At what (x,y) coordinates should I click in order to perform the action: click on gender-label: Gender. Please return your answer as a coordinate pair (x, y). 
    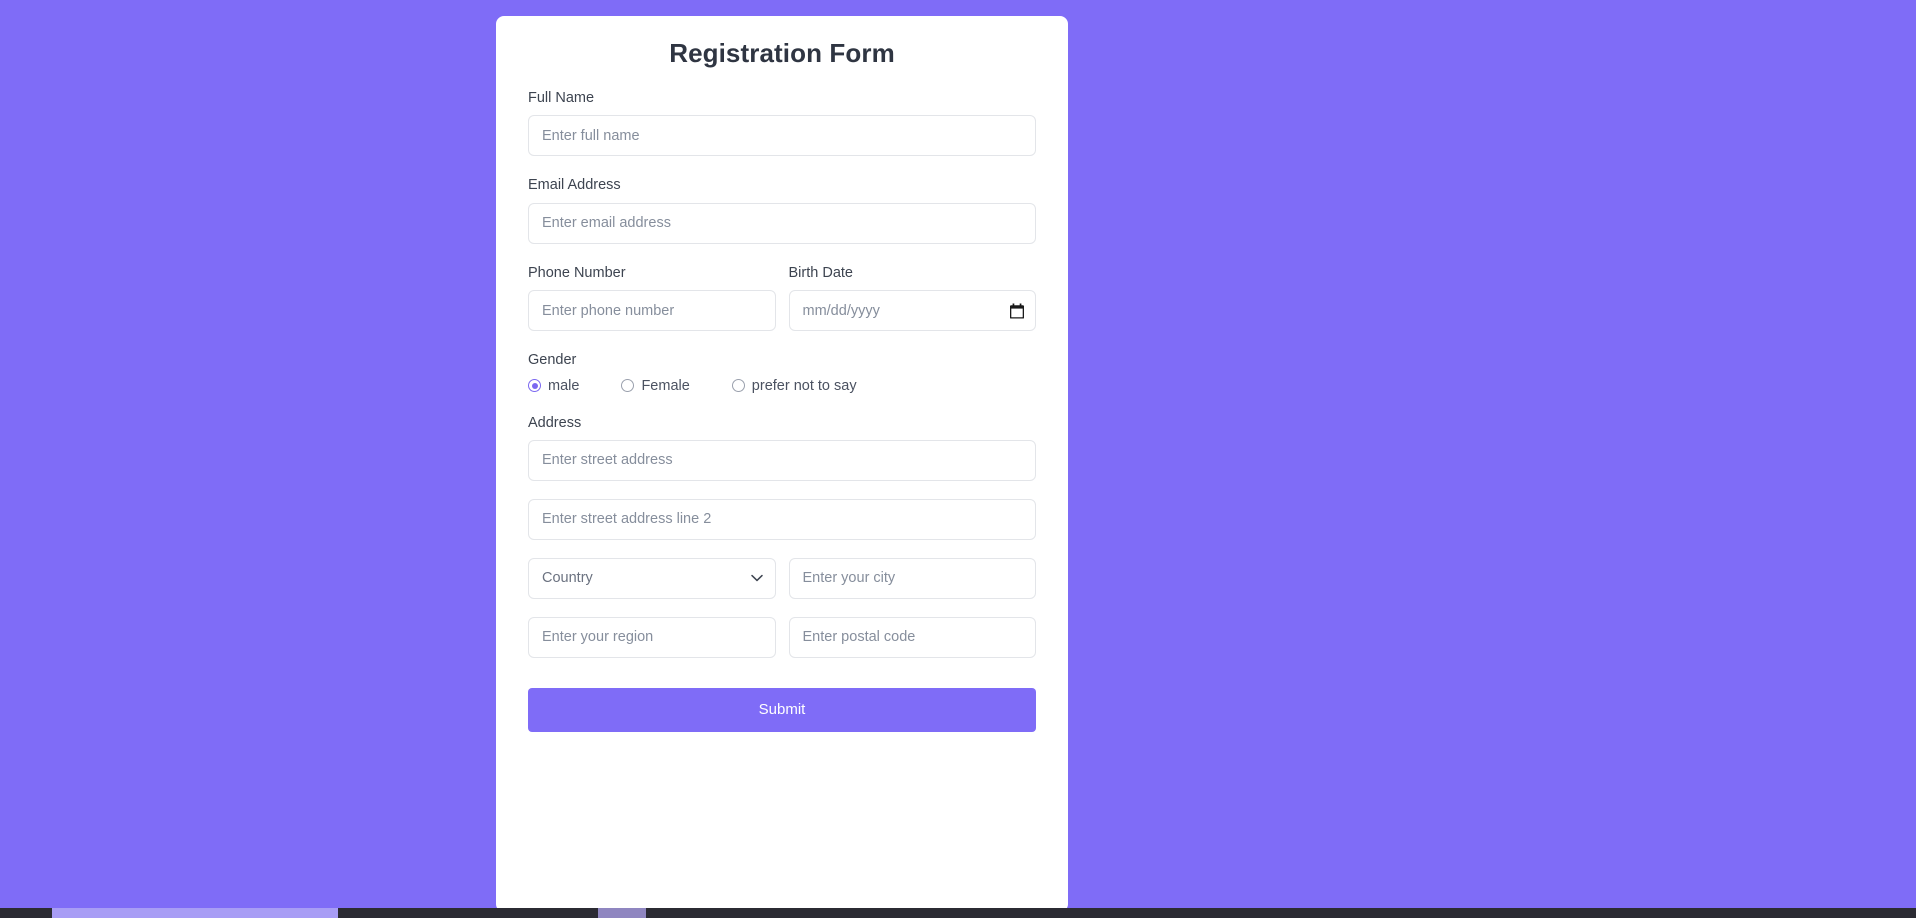
    Looking at the image, I should click on (552, 360).